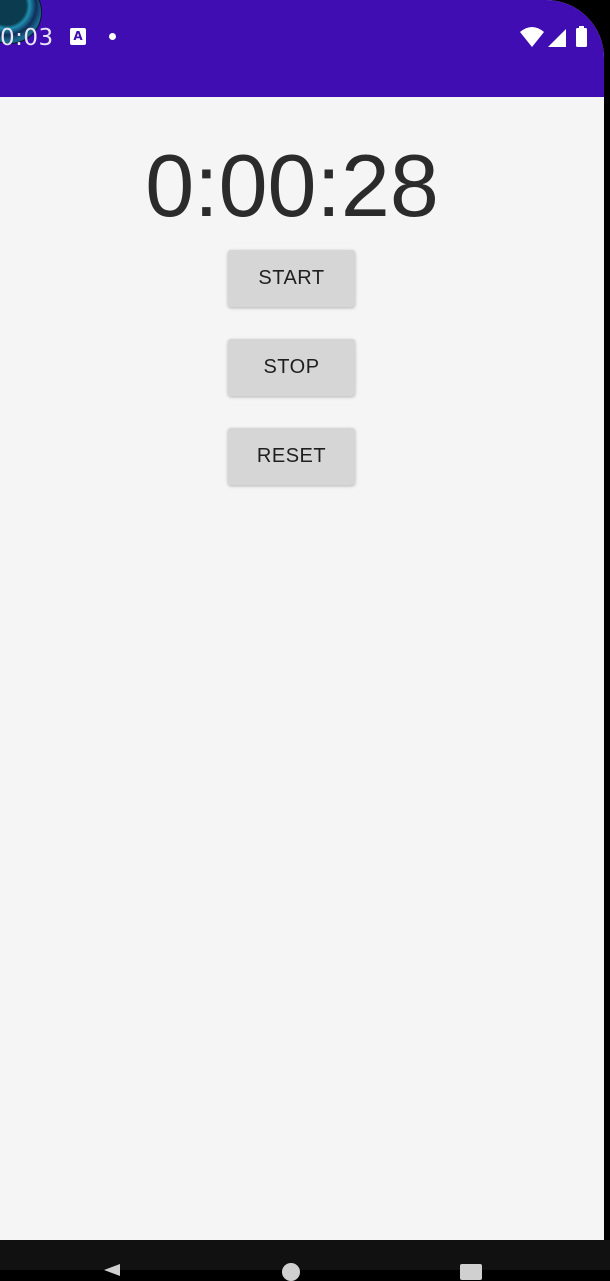 This screenshot has height=1281, width=610. I want to click on reset-button: RESET, so click(291, 456).